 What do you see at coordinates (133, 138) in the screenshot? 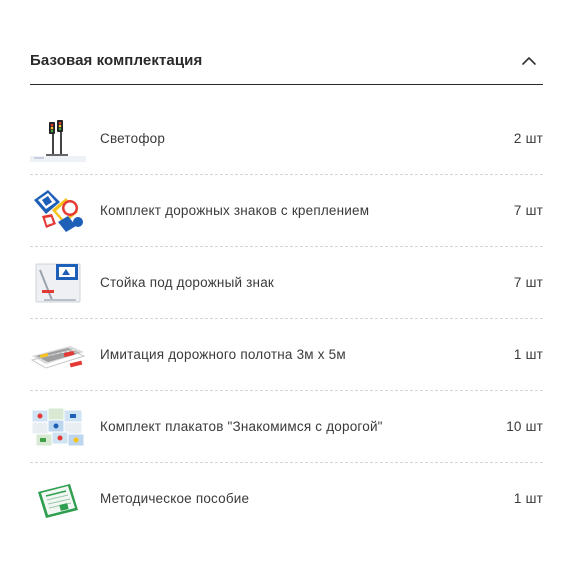
I see `item-label: Светофор` at bounding box center [133, 138].